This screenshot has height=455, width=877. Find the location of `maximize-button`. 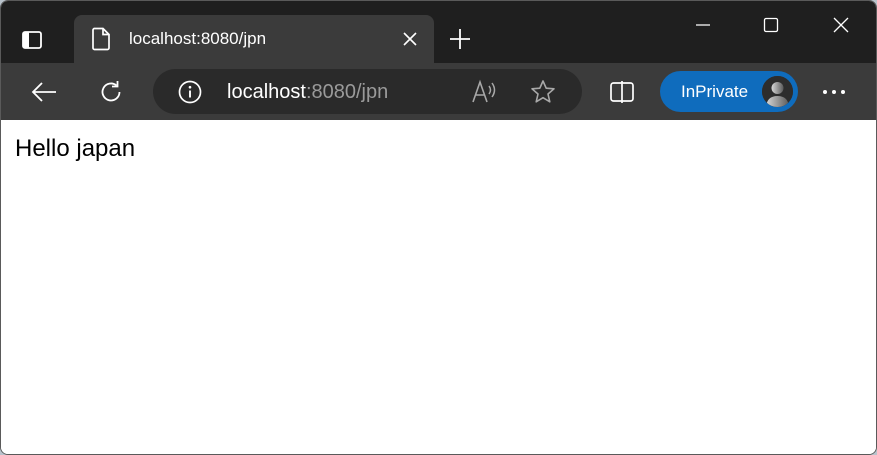

maximize-button is located at coordinates (771, 25).